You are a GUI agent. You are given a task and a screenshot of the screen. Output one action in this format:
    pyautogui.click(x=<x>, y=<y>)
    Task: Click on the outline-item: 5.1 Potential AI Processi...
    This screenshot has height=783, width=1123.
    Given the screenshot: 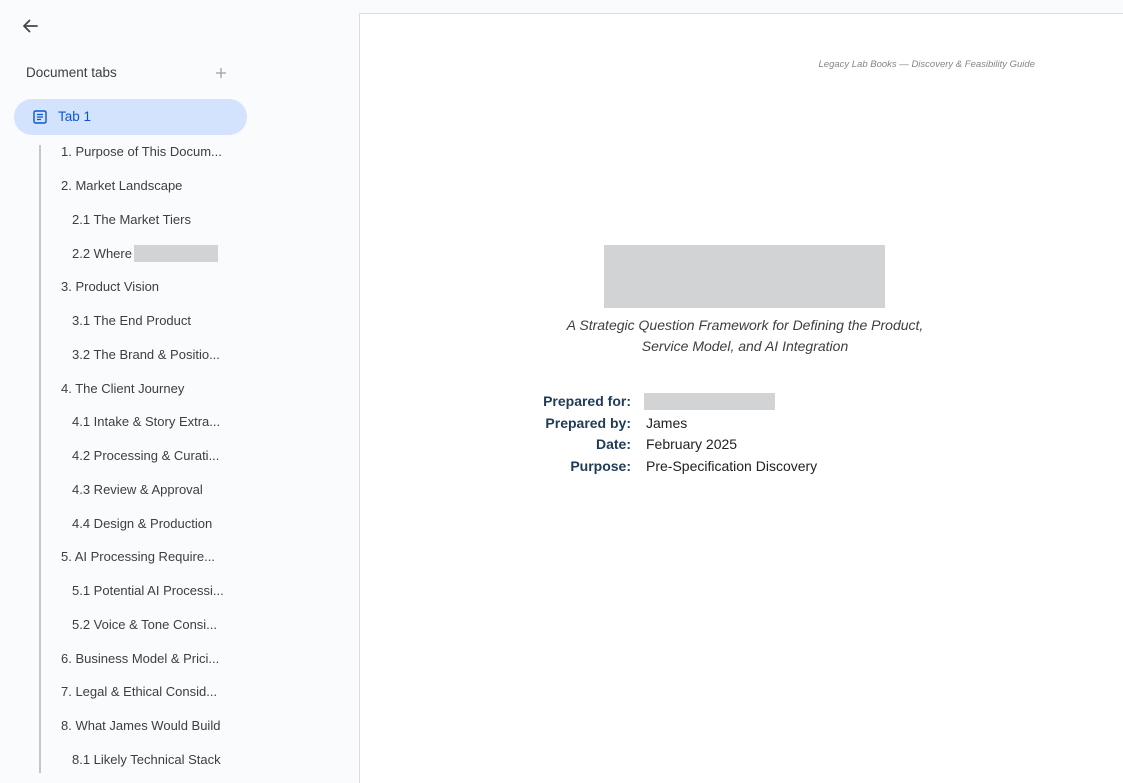 What is the action you would take?
    pyautogui.click(x=149, y=591)
    